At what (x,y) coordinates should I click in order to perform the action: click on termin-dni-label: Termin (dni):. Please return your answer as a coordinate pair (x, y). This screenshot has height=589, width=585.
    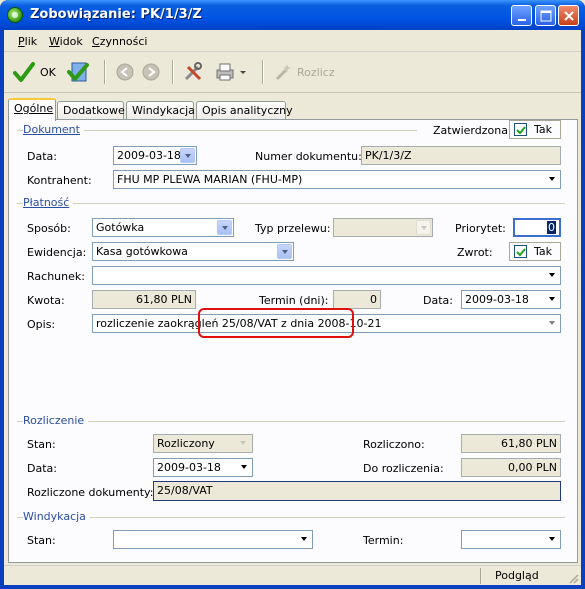
    Looking at the image, I should click on (294, 300).